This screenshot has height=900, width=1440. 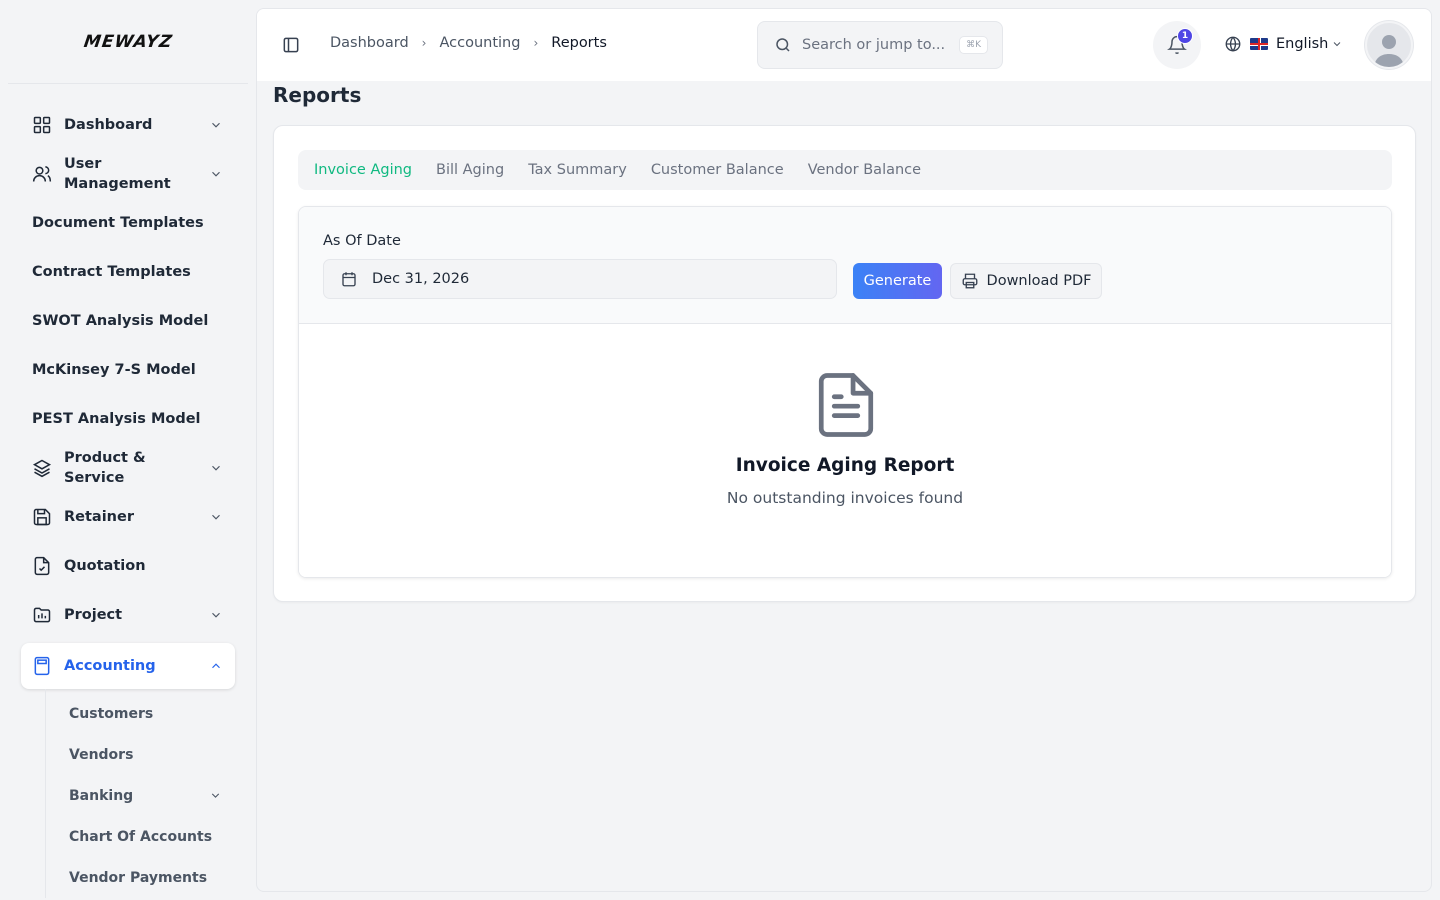 I want to click on user-avatar-icon, so click(x=1389, y=51).